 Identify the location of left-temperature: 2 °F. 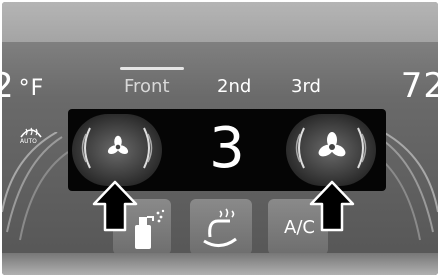
(23, 86).